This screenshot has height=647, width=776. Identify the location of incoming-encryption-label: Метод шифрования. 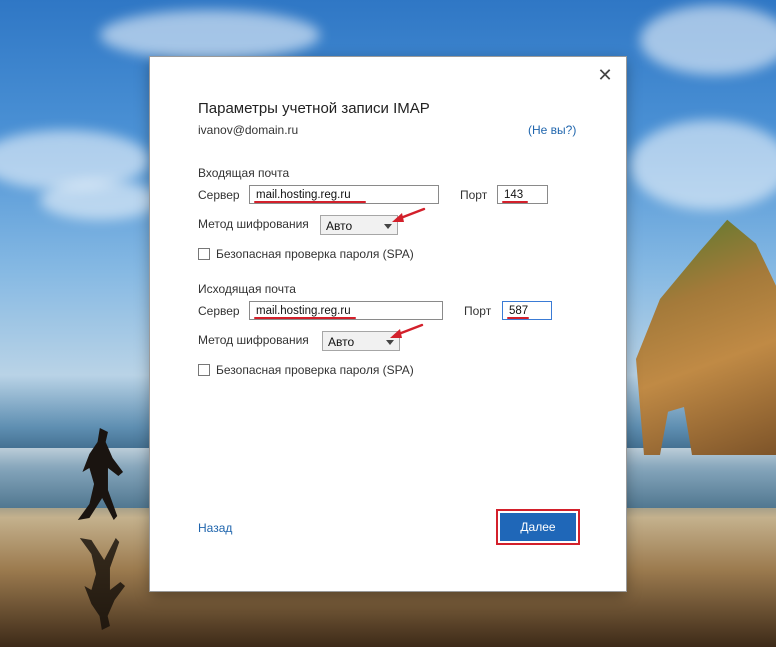
(253, 224).